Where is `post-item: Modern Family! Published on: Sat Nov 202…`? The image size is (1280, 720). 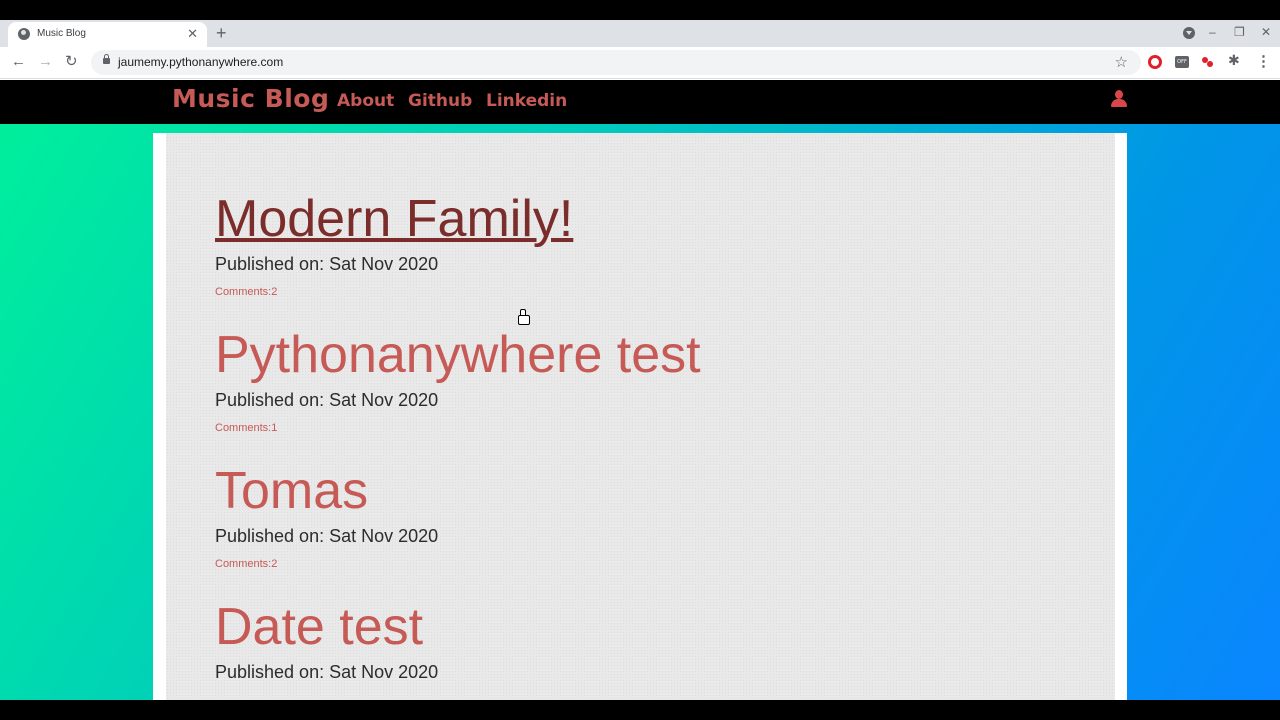 post-item: Modern Family! Published on: Sat Nov 202… is located at coordinates (394, 243).